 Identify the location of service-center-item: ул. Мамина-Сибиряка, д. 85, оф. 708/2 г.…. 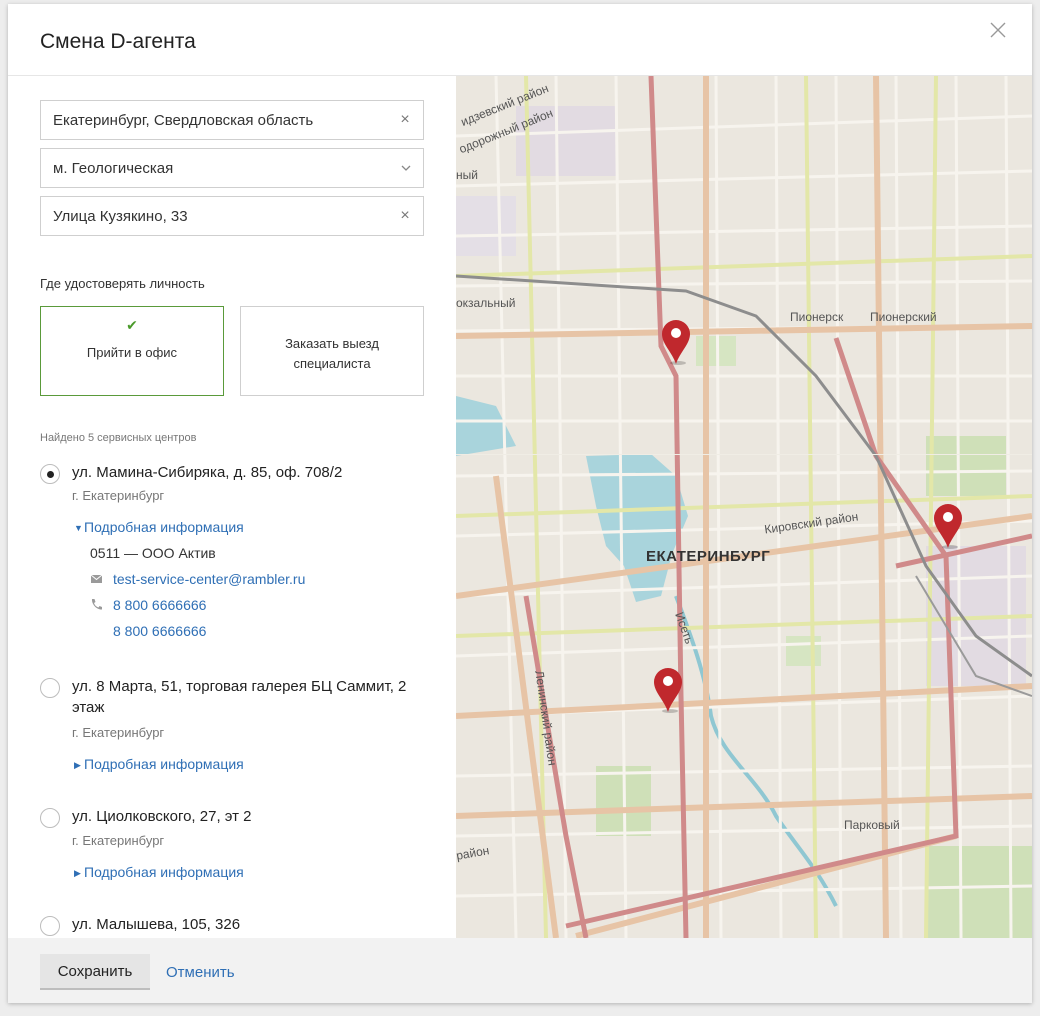
(240, 562).